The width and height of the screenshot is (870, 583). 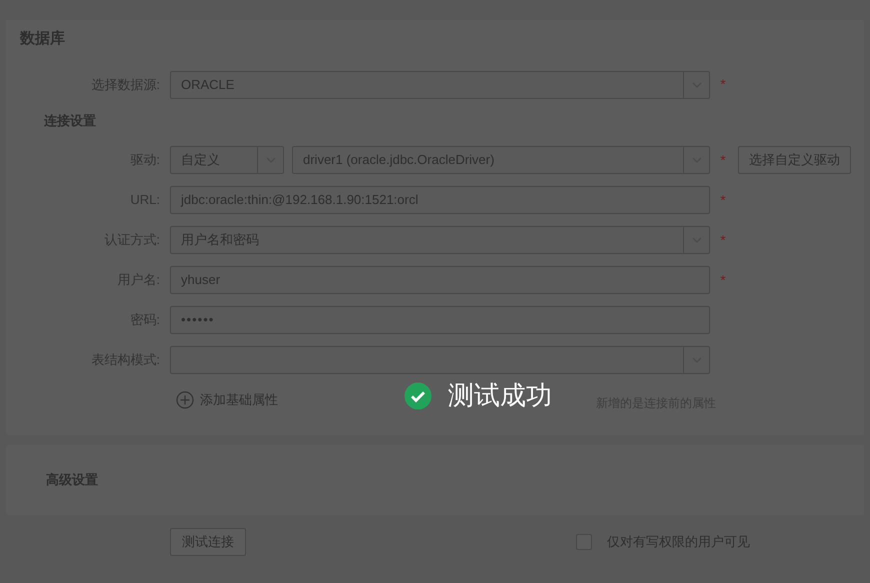 I want to click on check-circle-icon, so click(x=418, y=396).